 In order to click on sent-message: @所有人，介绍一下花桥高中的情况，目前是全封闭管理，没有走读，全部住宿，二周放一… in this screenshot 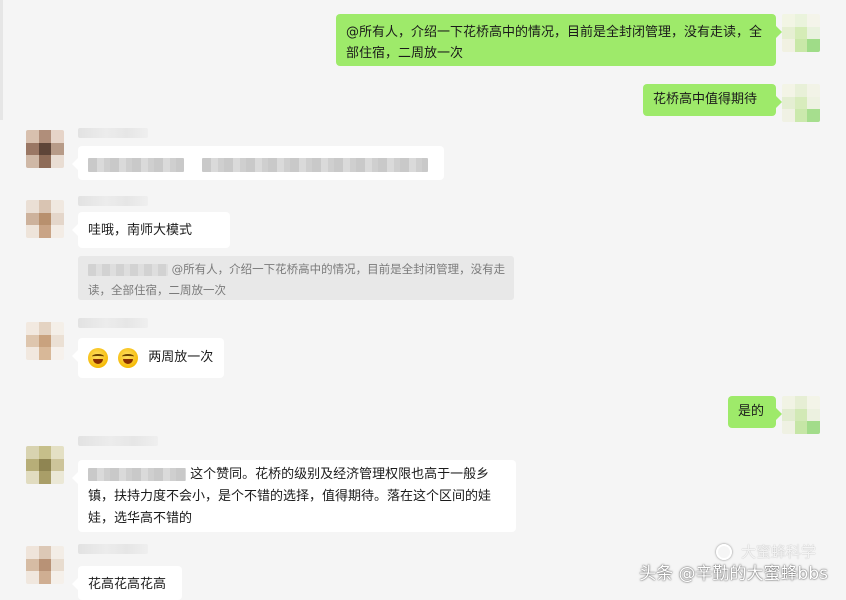, I will do `click(559, 40)`.